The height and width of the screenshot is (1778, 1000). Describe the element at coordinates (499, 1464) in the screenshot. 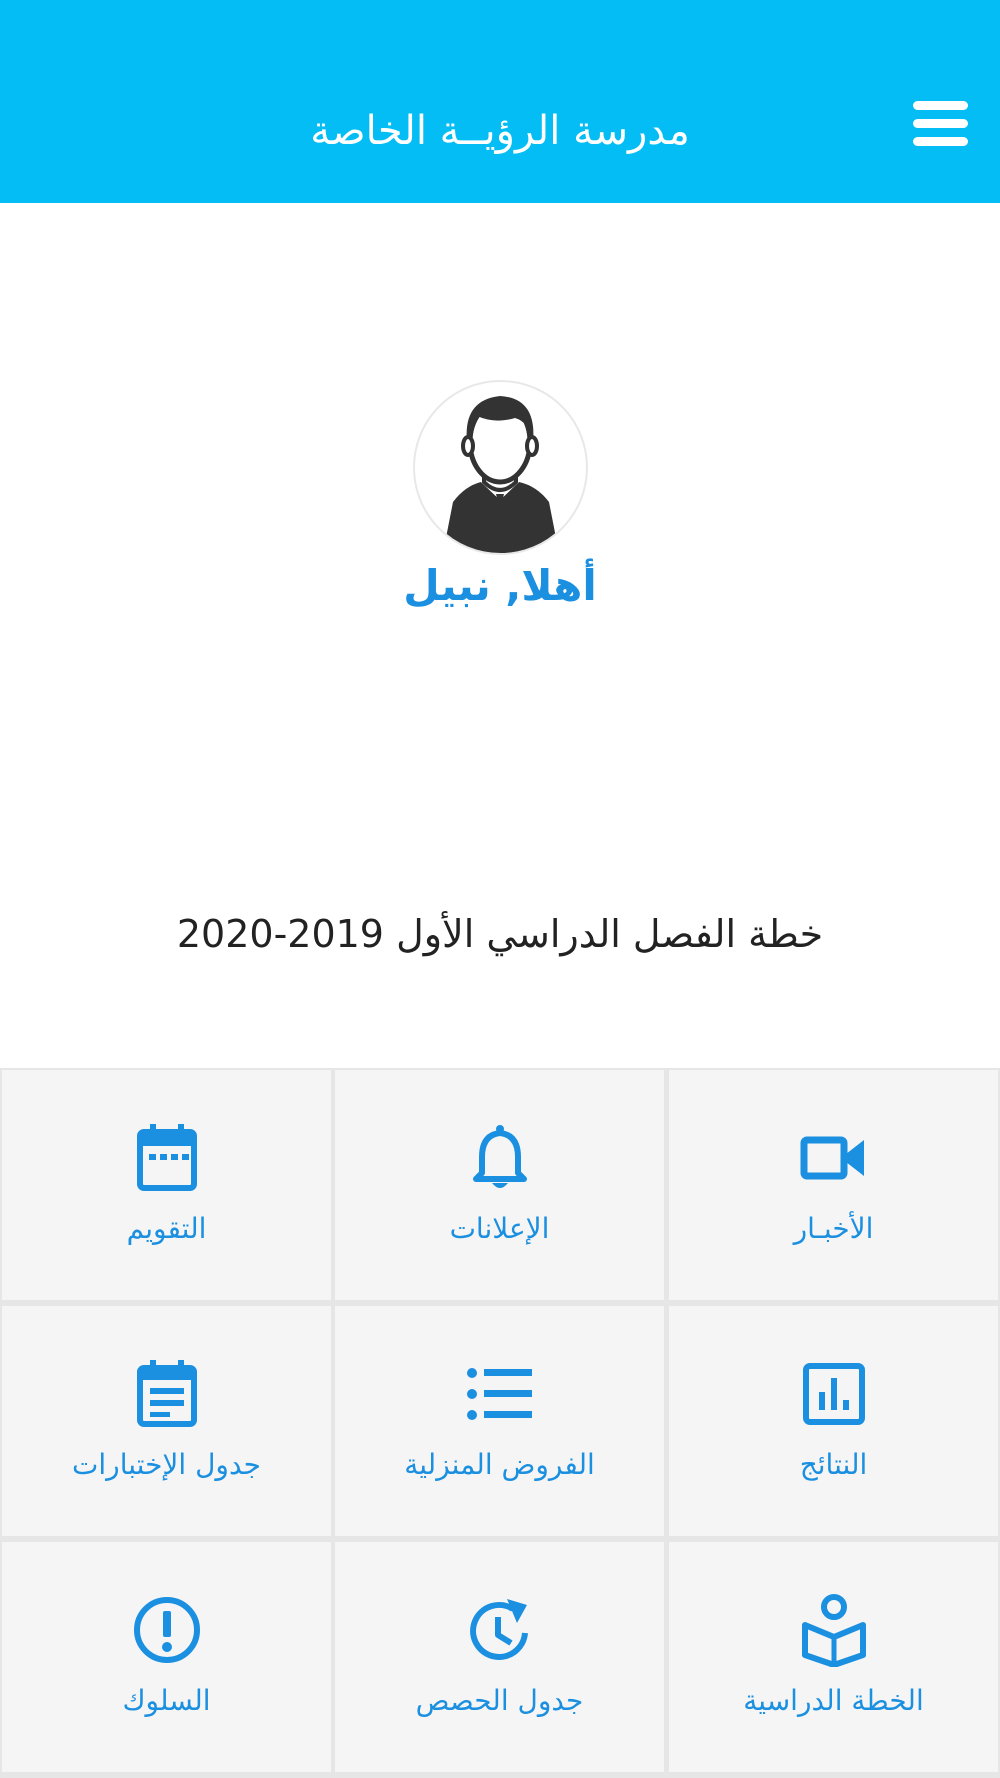

I see `tile-label: الفروض المنزلية` at that location.